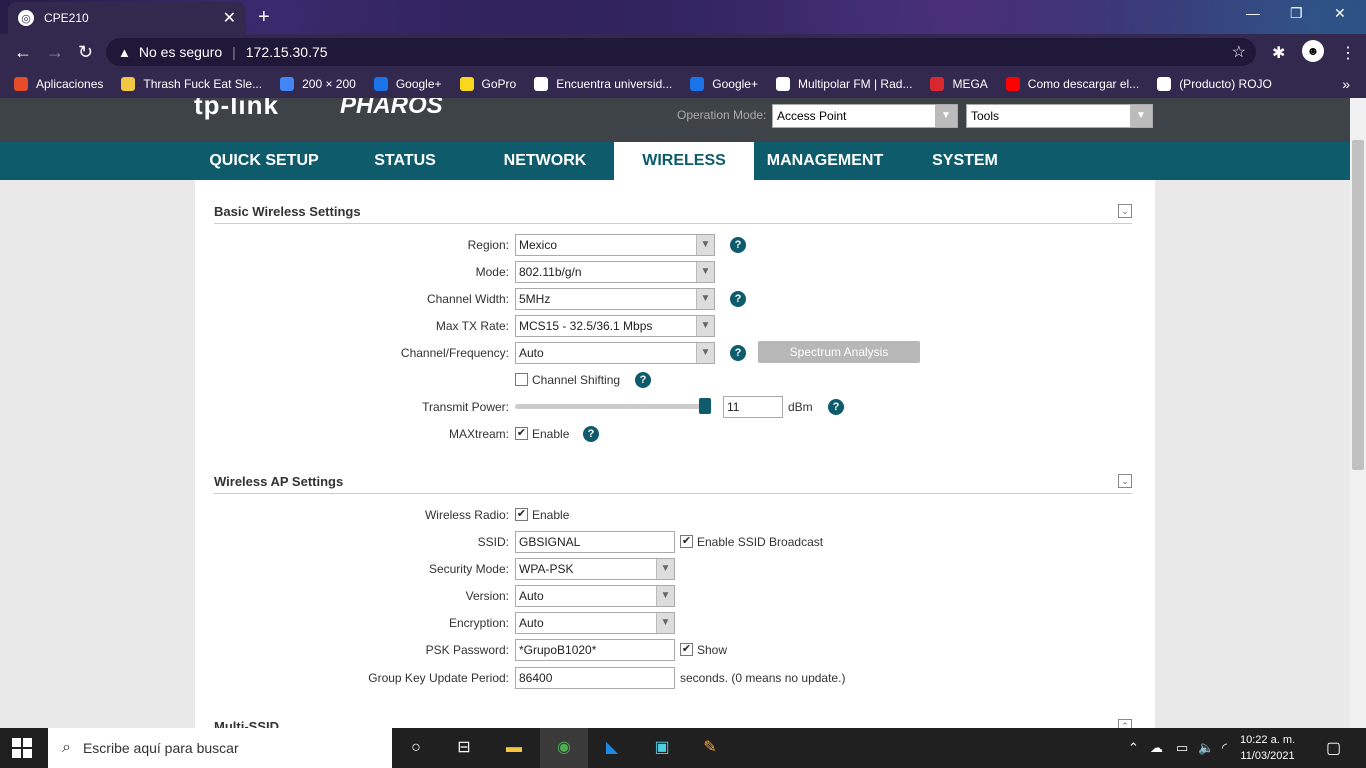 The width and height of the screenshot is (1366, 768). Describe the element at coordinates (959, 84) in the screenshot. I see `bookmark-item: MEGA` at that location.